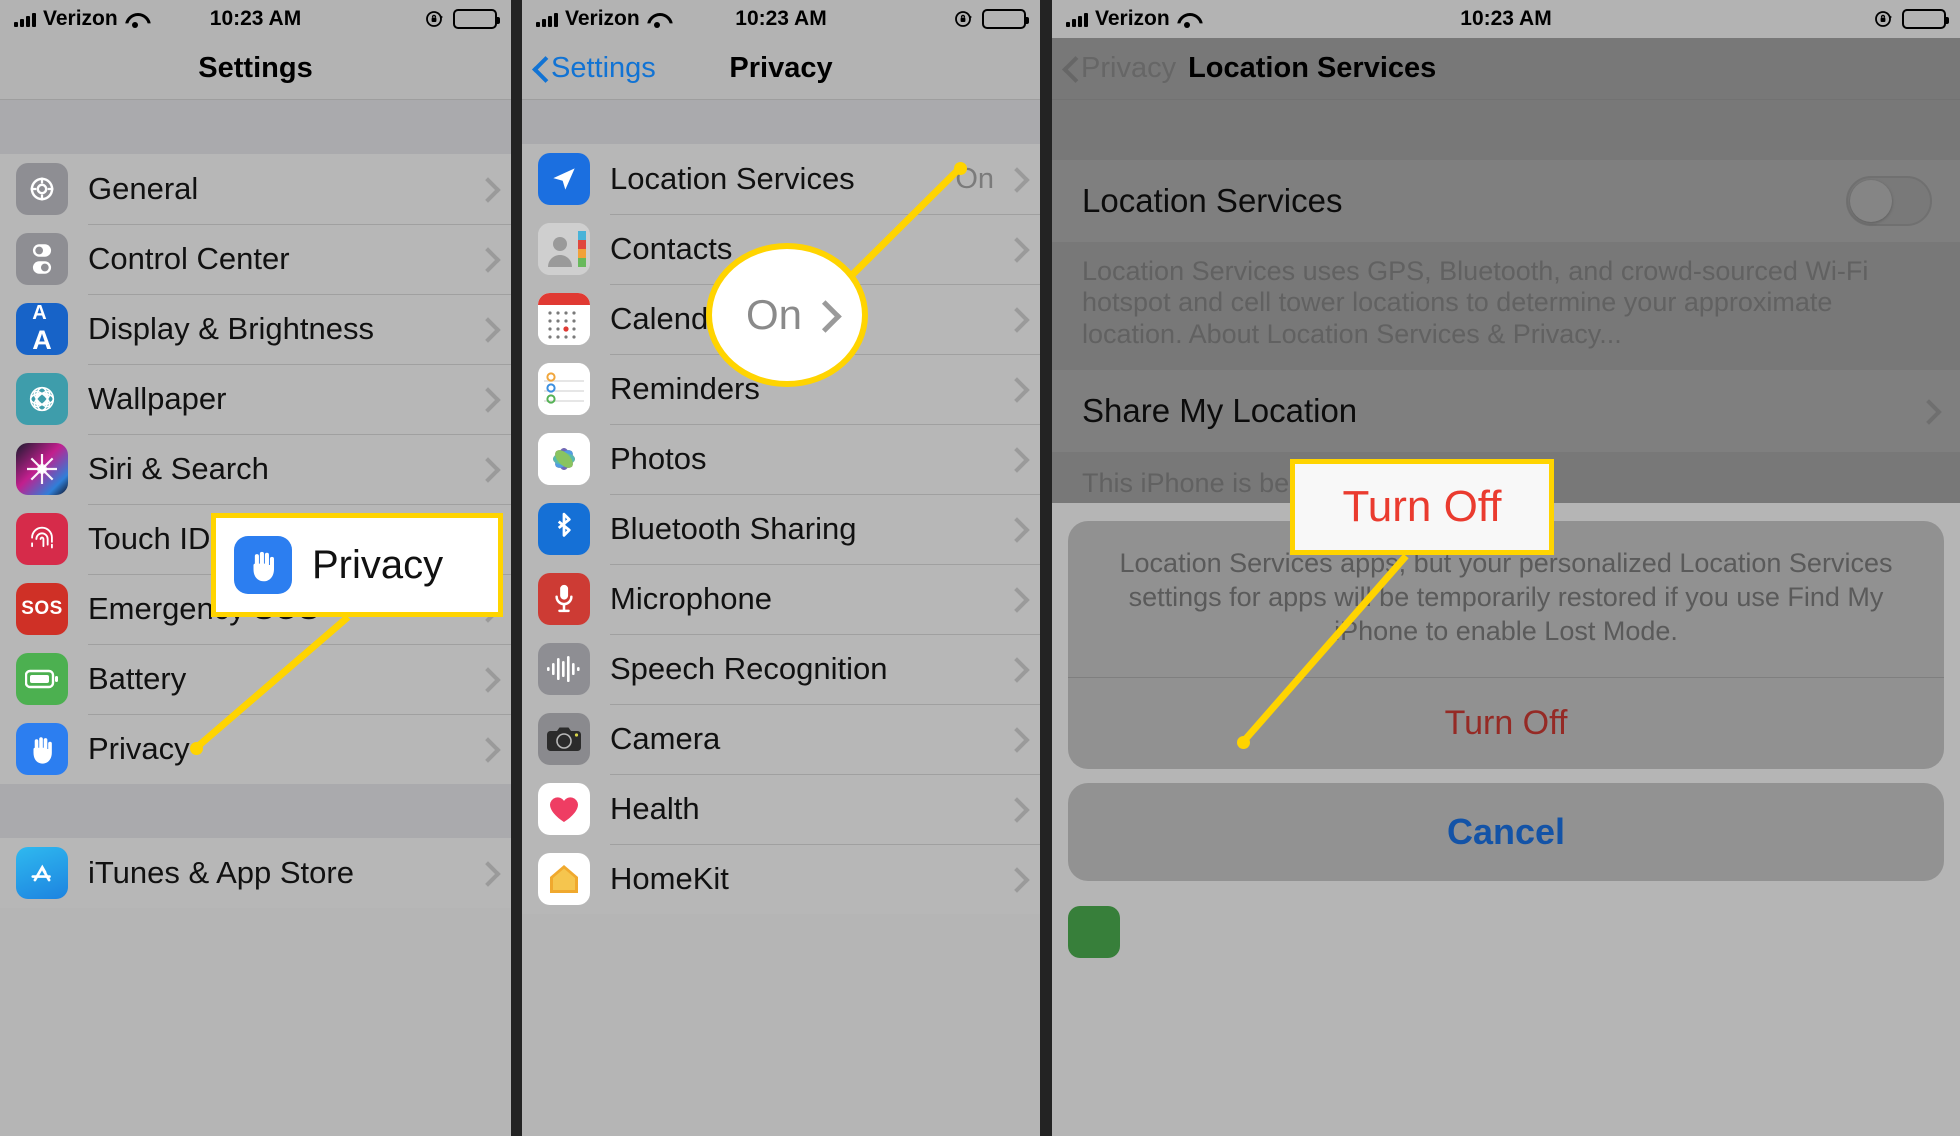 The height and width of the screenshot is (1136, 1960). I want to click on privacy-row-speech-recognition: Speech Recognition, so click(781, 669).